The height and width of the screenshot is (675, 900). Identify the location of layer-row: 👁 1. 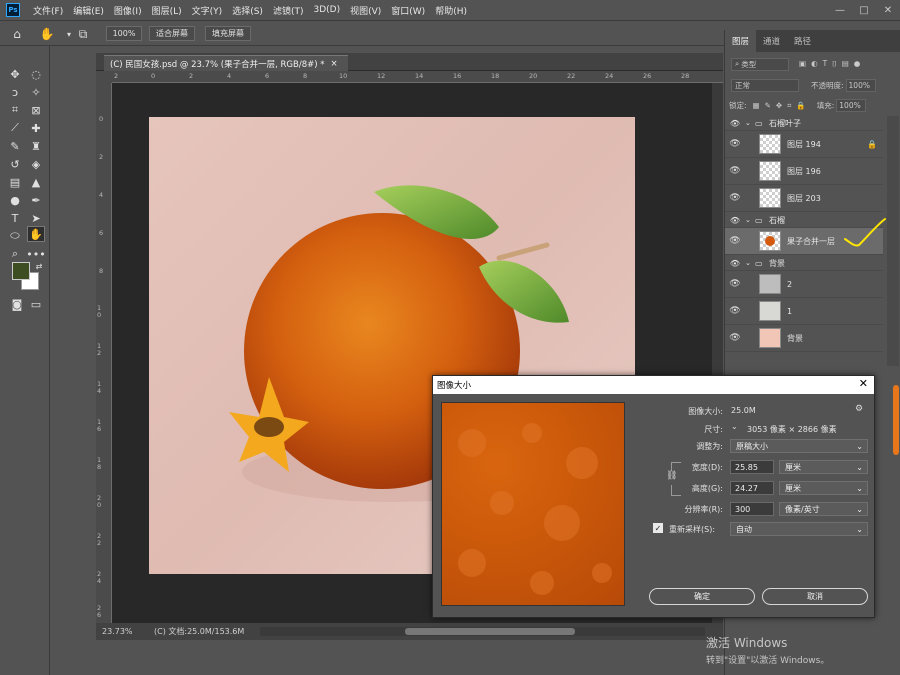
(804, 311).